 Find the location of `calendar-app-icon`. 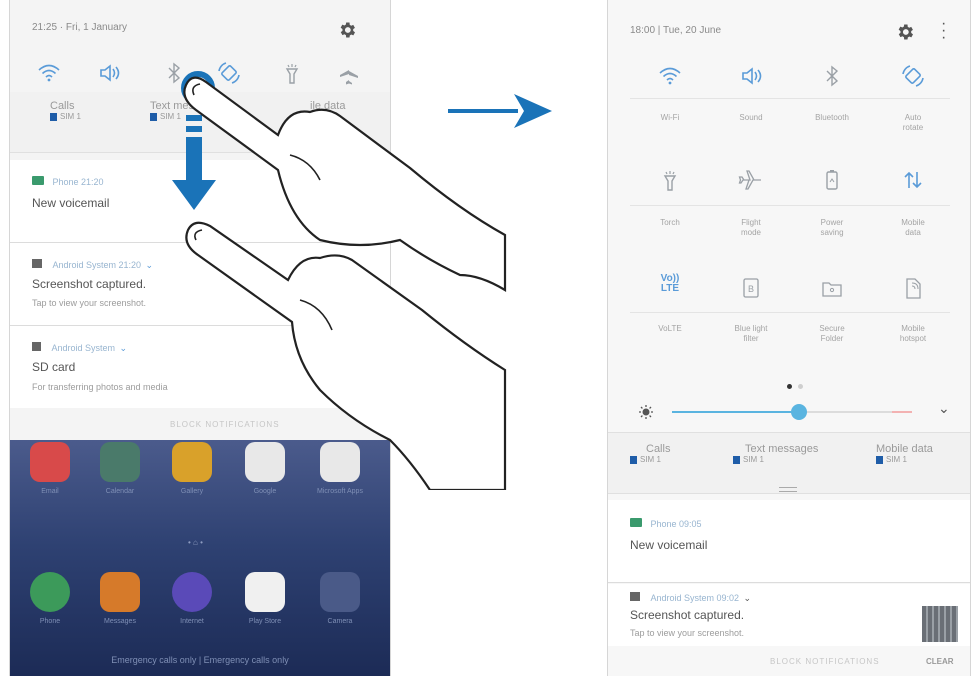

calendar-app-icon is located at coordinates (120, 462).